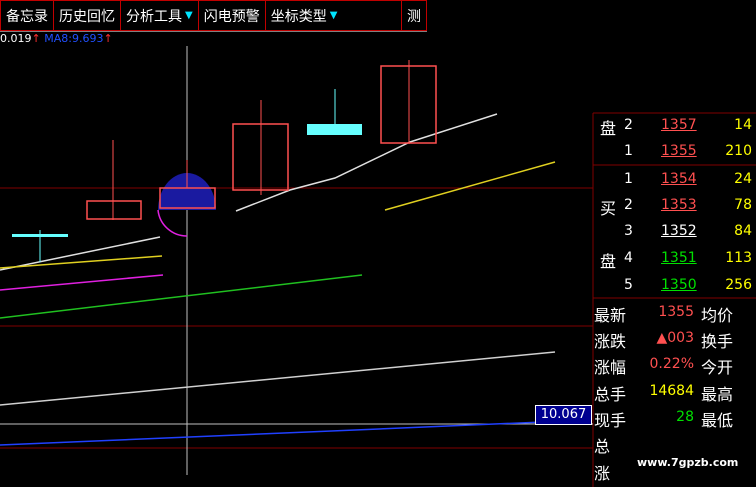 The width and height of the screenshot is (756, 487). I want to click on analysis-tools-dropdown: 分析工具 ▼, so click(159, 15).